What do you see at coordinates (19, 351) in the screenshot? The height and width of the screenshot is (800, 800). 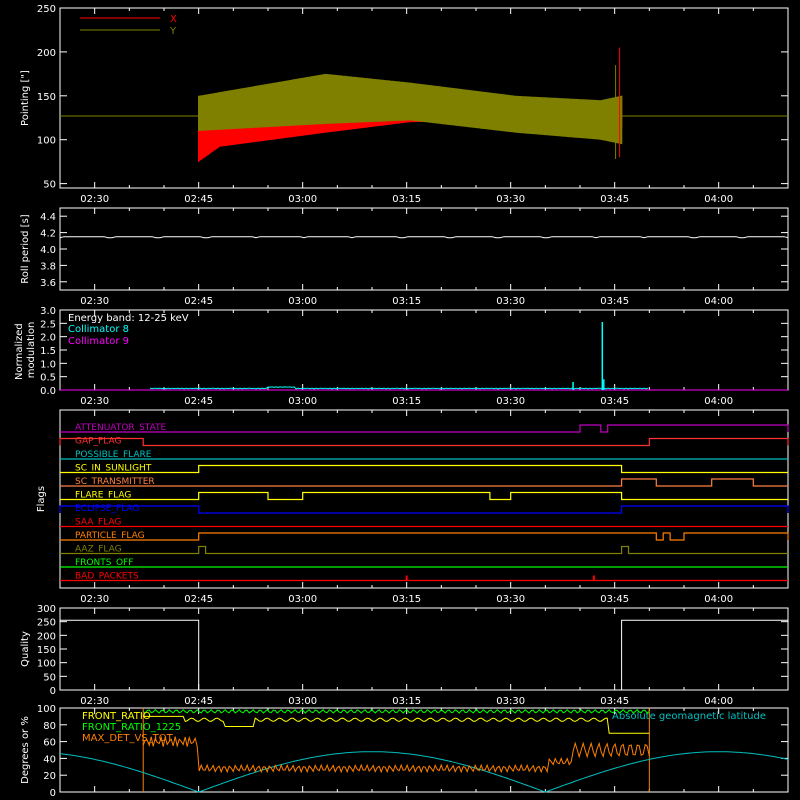 I see `modulation-y-label-line-1: Normalized` at bounding box center [19, 351].